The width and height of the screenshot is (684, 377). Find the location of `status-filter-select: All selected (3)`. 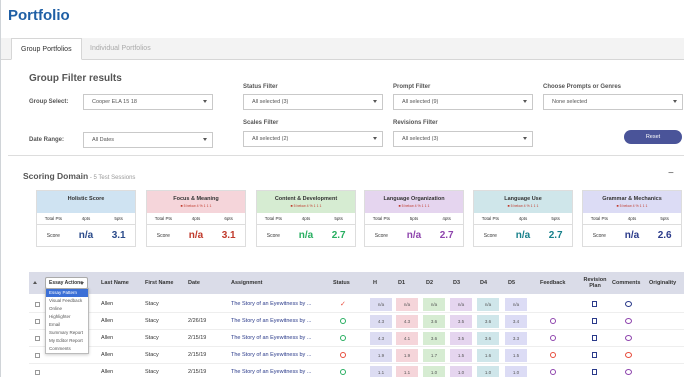

status-filter-select: All selected (3) is located at coordinates (313, 102).